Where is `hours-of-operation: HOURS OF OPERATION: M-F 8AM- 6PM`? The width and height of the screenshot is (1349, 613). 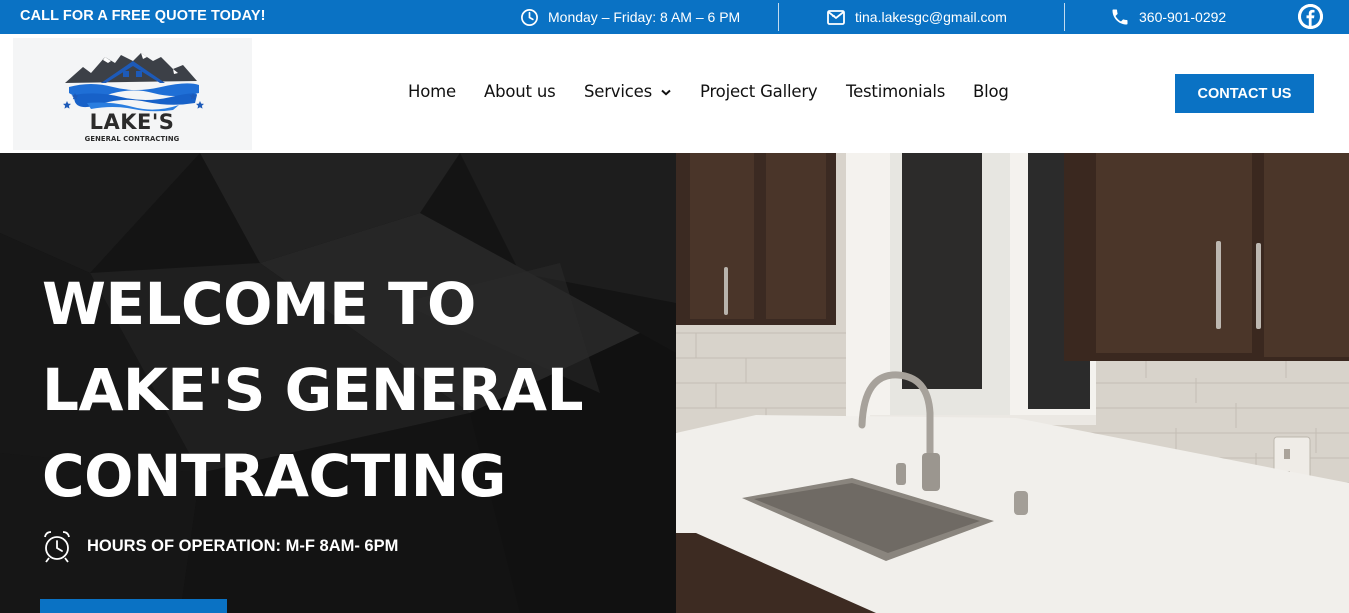
hours-of-operation: HOURS OF OPERATION: M-F 8AM- 6PM is located at coordinates (220, 546).